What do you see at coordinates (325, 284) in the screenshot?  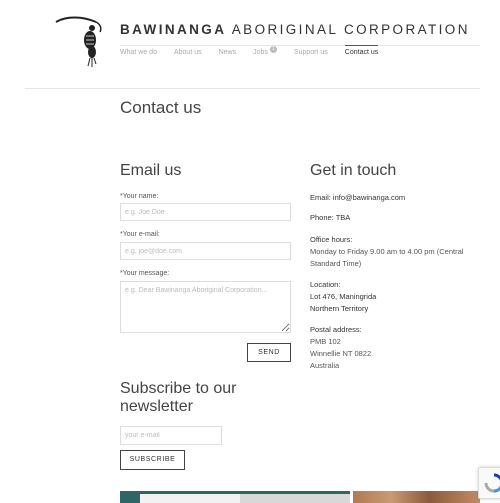 I see `location-title: Location:` at bounding box center [325, 284].